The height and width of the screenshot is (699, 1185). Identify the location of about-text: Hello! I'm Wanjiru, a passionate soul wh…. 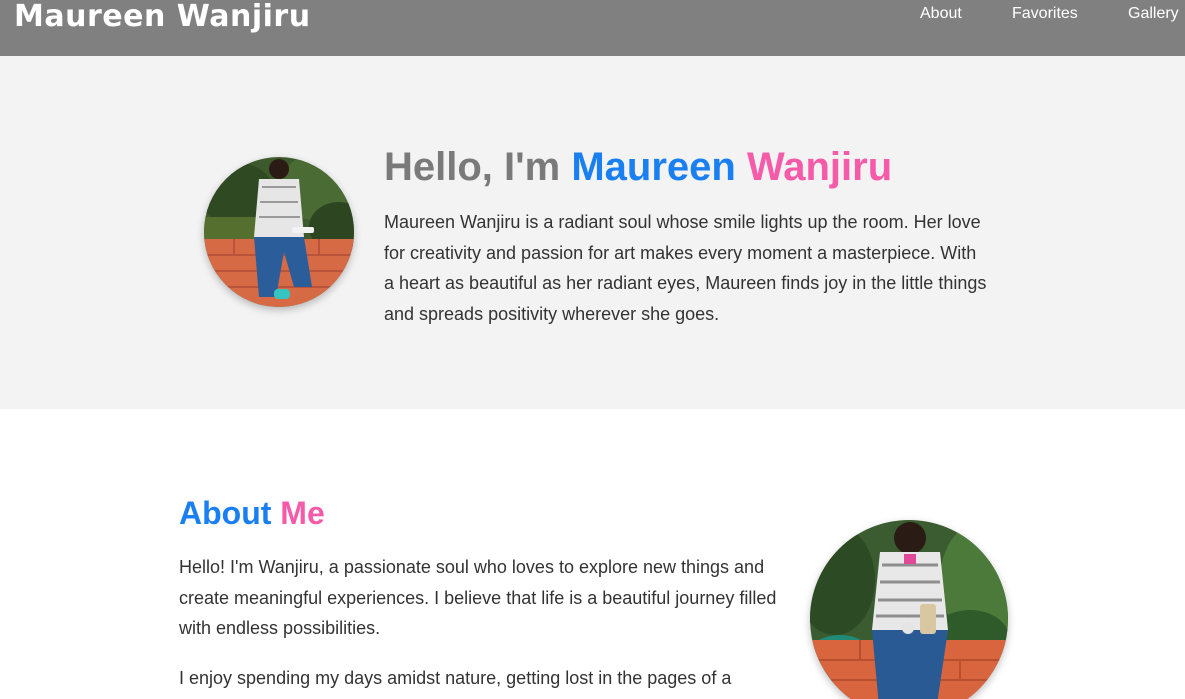
(479, 625).